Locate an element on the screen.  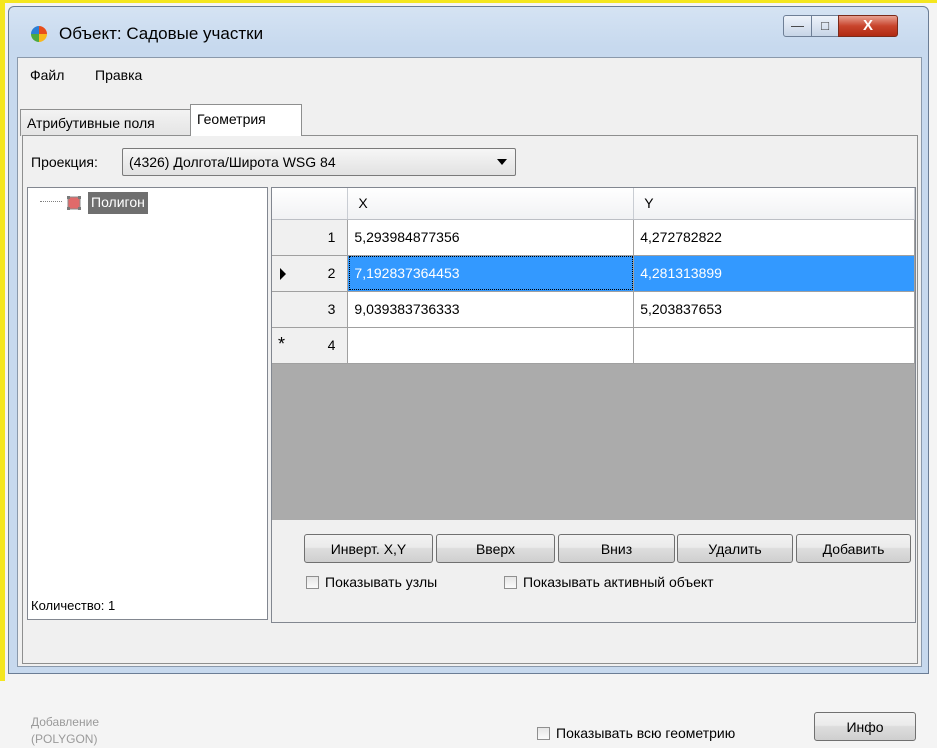
close-icon: X is located at coordinates (867, 25).